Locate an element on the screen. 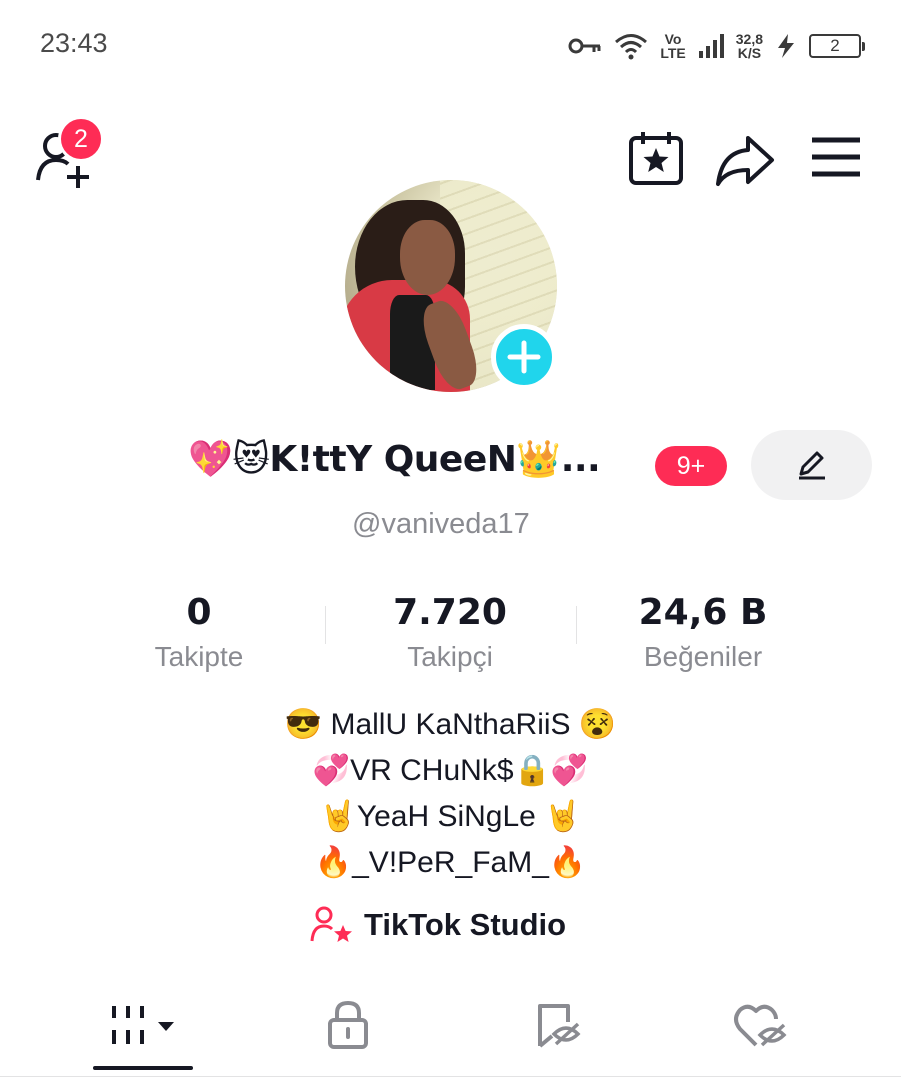 This screenshot has height=1080, width=901. stat-followers: 7.720 Takipçi is located at coordinates (450, 632).